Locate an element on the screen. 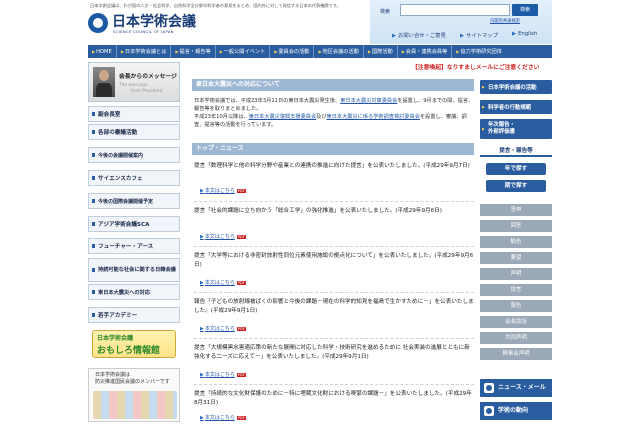  sidebar-item-japan-korea: 持続可能な社会に関する日韓会議 is located at coordinates (134, 270).